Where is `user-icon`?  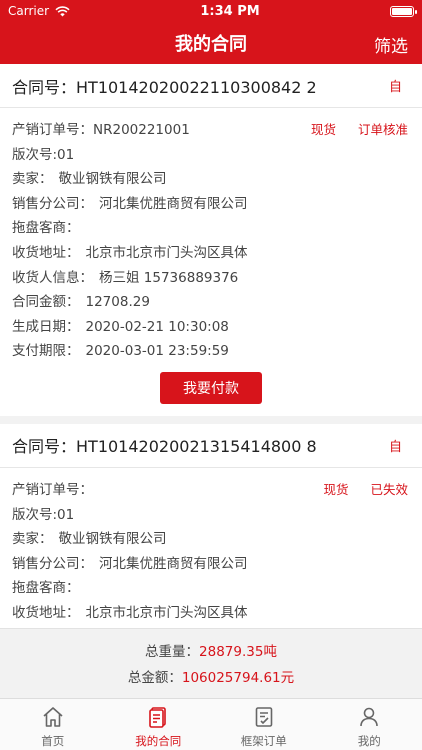 user-icon is located at coordinates (369, 717).